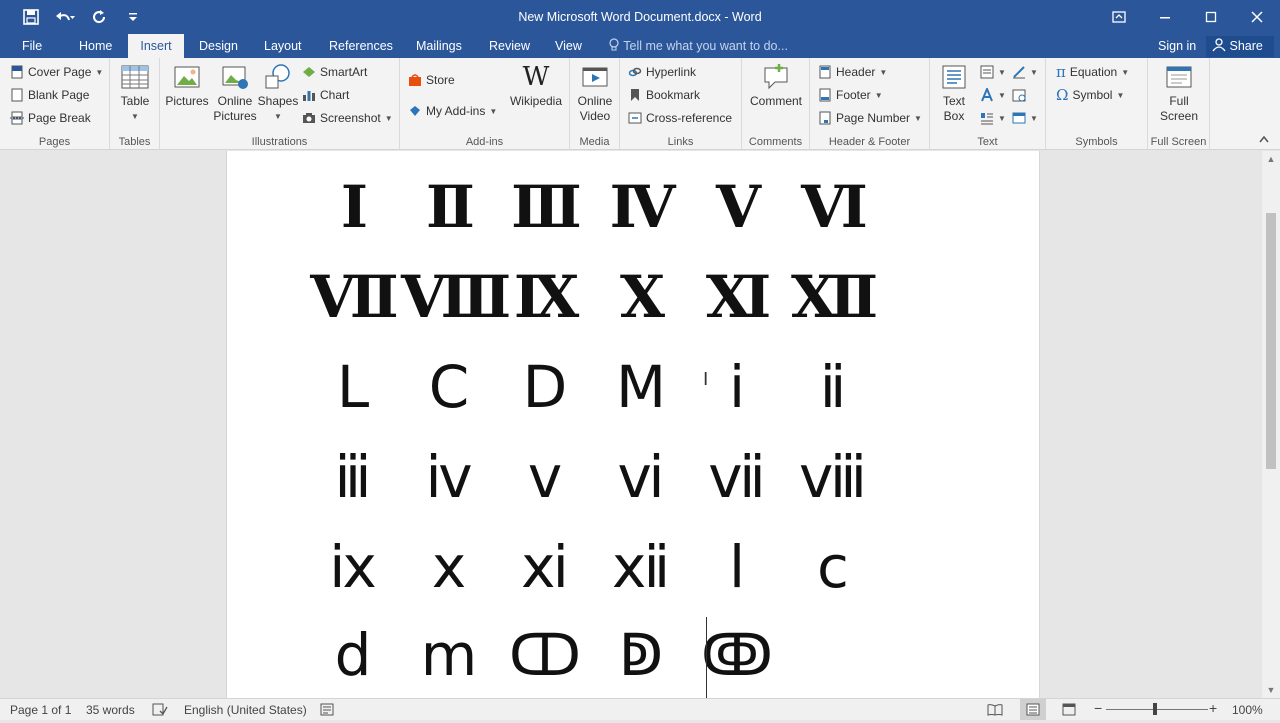 The image size is (1280, 723). Describe the element at coordinates (850, 95) in the screenshot. I see `footer-button: Footer ▼` at that location.